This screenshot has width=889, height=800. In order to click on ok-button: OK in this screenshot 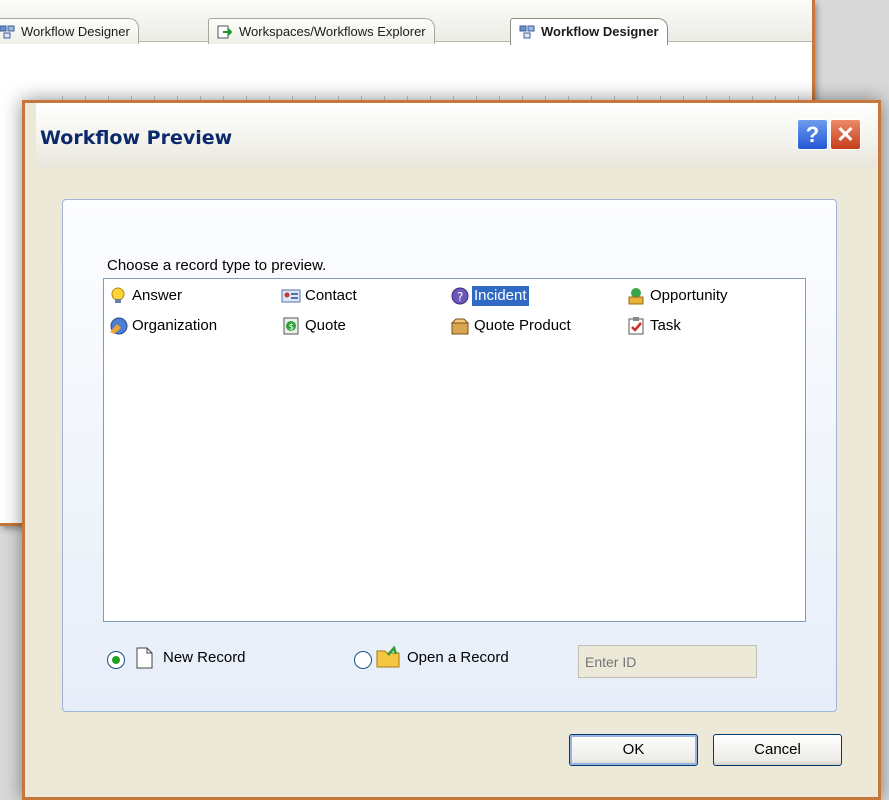, I will do `click(633, 750)`.